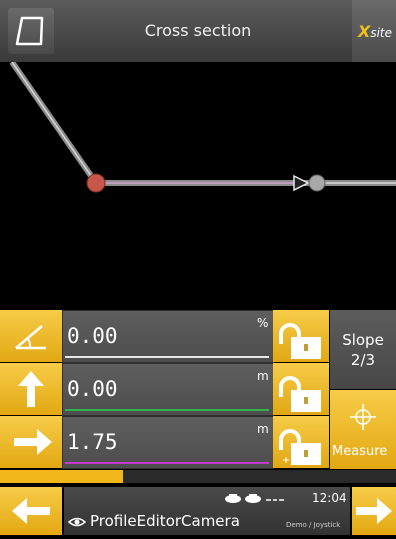 Image resolution: width=396 pixels, height=539 pixels. Describe the element at coordinates (263, 429) in the screenshot. I see `distance-unit: m` at that location.